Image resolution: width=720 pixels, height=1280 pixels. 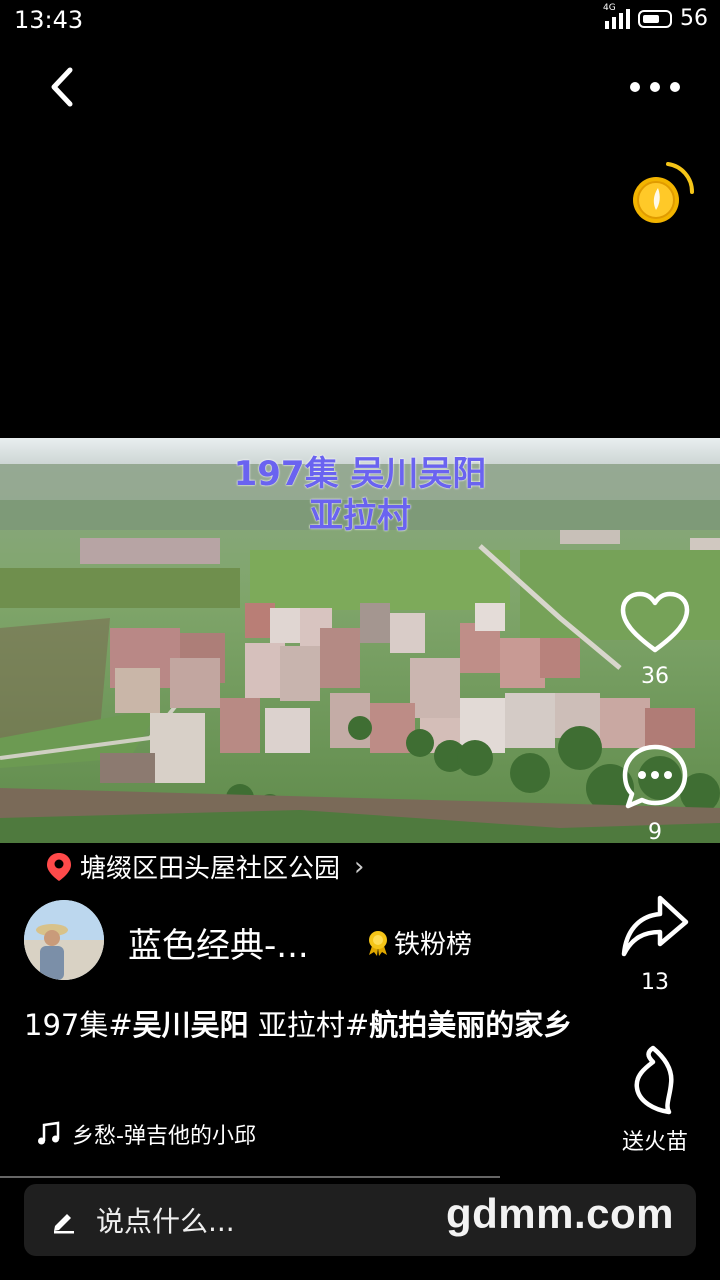 I want to click on fan-rank-badge: 铁粉榜, so click(x=419, y=942).